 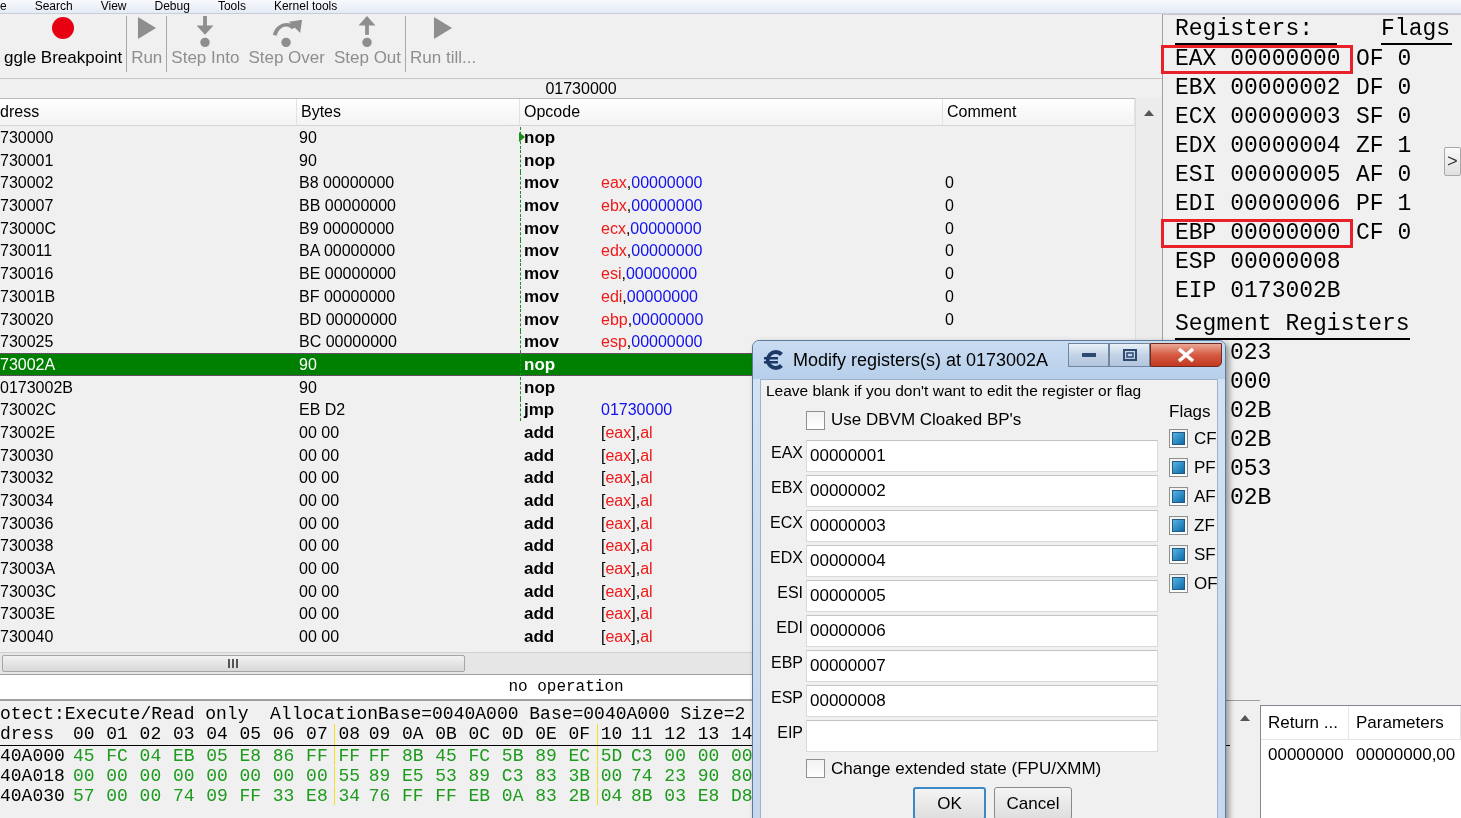 I want to click on input-field: 00000008, so click(x=982, y=700).